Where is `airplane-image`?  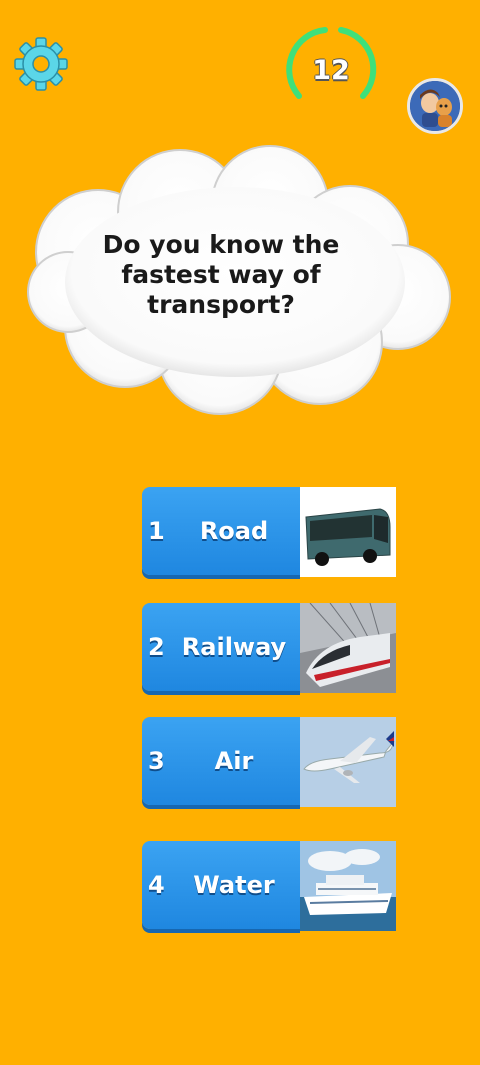 airplane-image is located at coordinates (348, 762).